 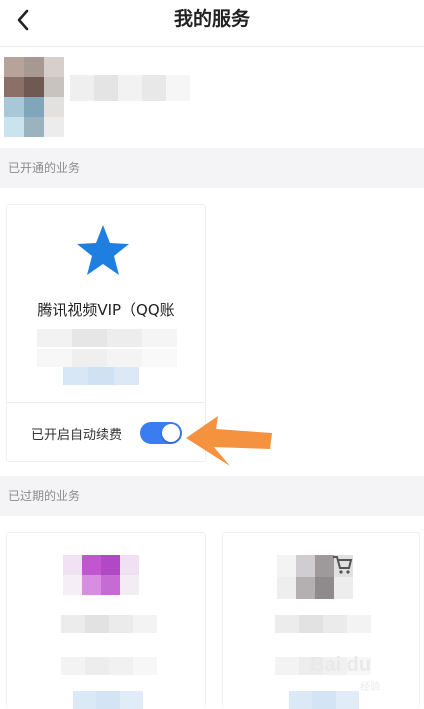 I want to click on watermark-sub: 经验, so click(x=370, y=687).